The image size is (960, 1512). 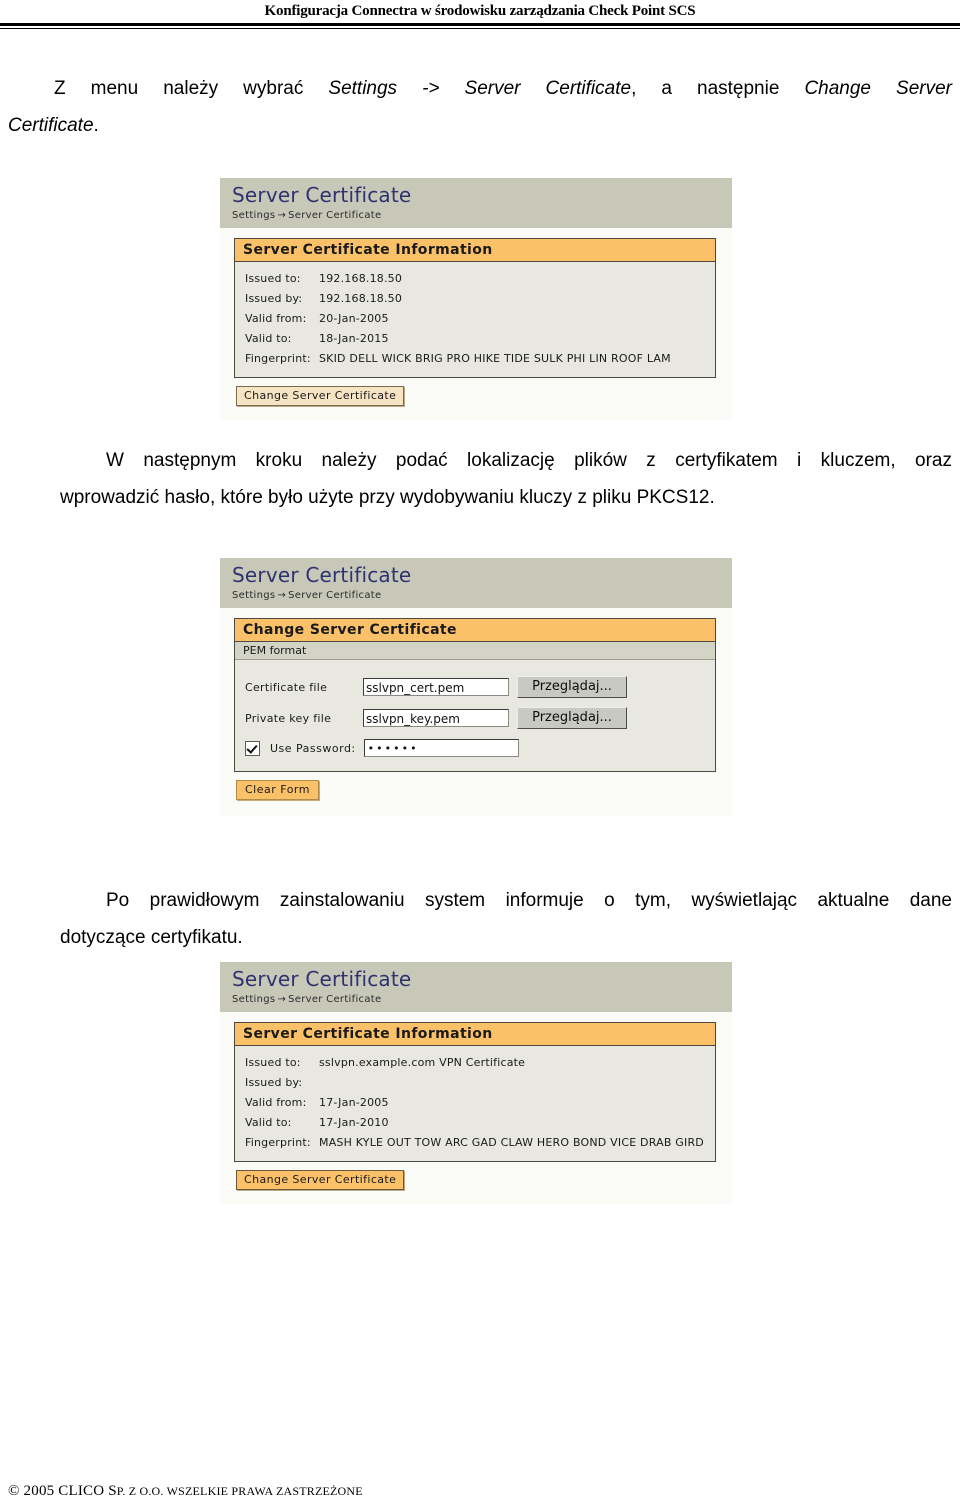 I want to click on use-password-row: Use Password: ••••••, so click(x=476, y=748).